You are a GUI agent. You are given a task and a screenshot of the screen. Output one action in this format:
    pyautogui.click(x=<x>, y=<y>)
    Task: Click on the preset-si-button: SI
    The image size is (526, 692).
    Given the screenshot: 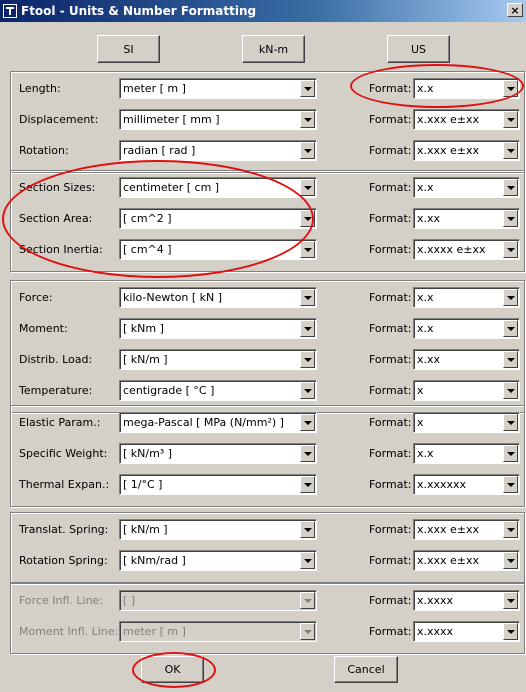 What is the action you would take?
    pyautogui.click(x=128, y=49)
    